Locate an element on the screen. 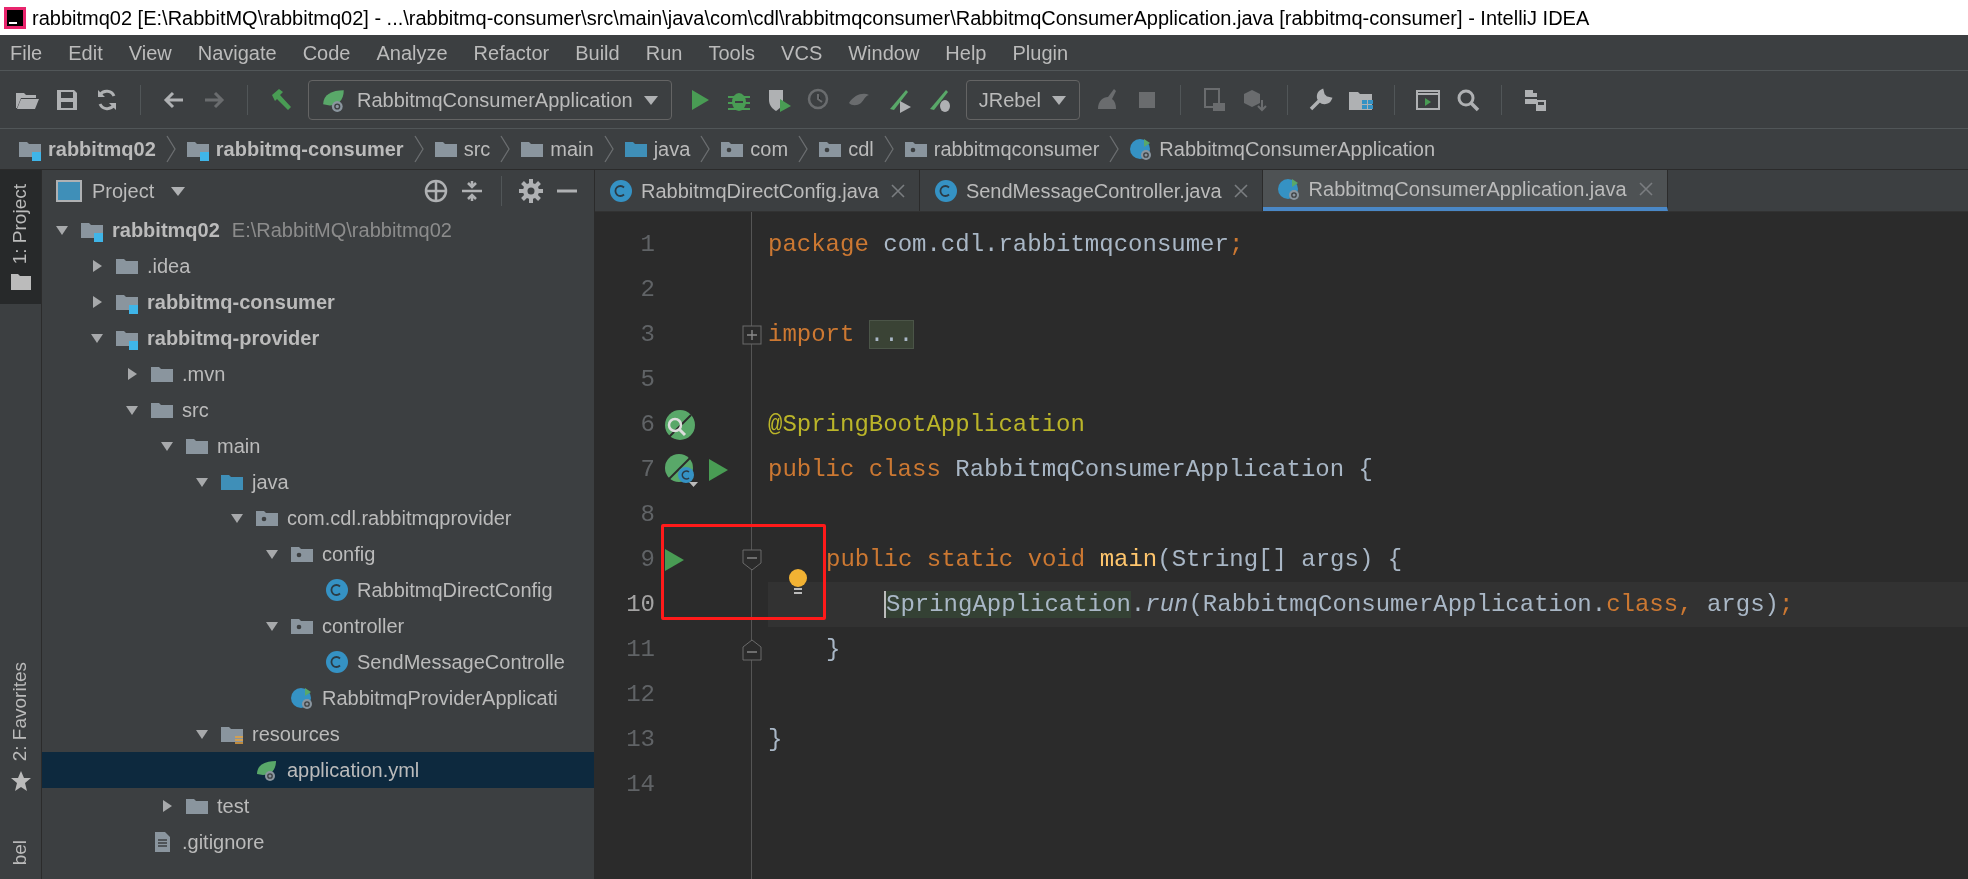 The image size is (1968, 879). menu-item: Navigate is located at coordinates (237, 52).